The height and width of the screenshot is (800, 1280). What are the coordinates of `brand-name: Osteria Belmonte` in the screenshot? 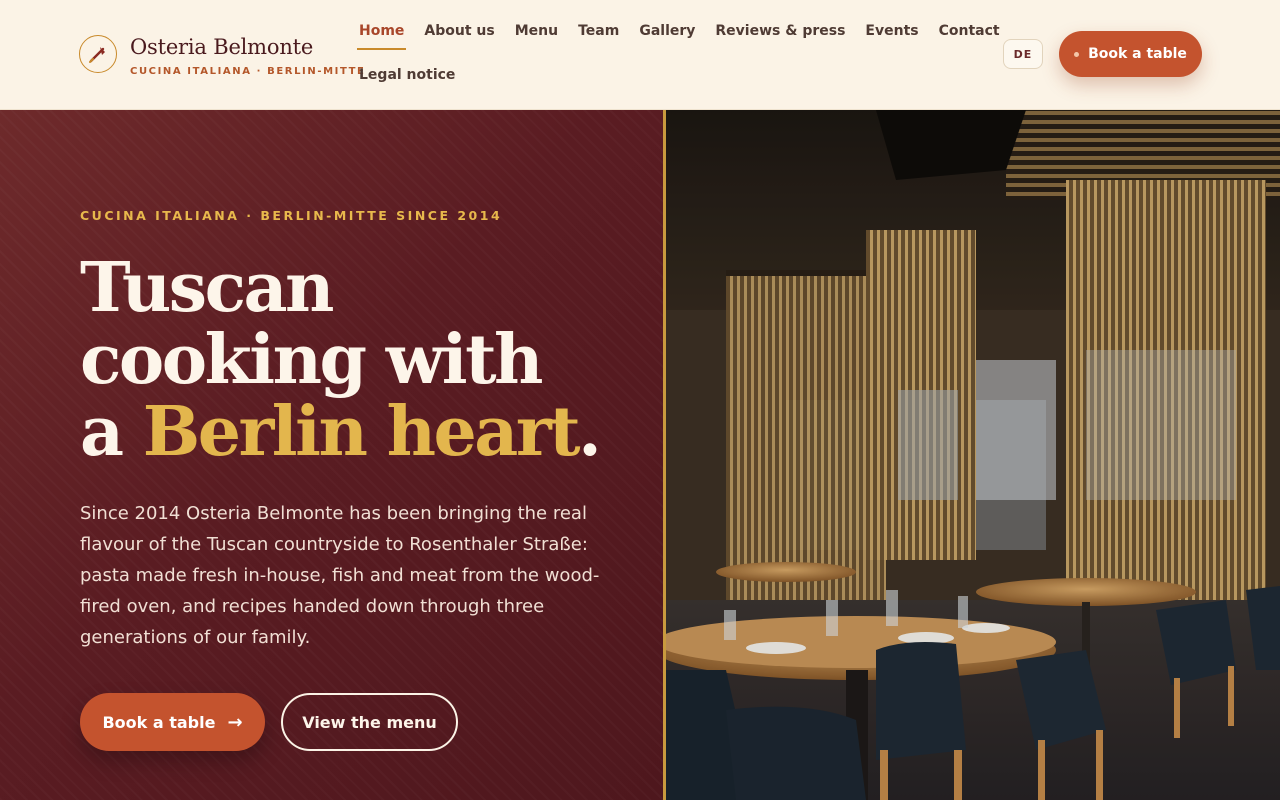 It's located at (222, 47).